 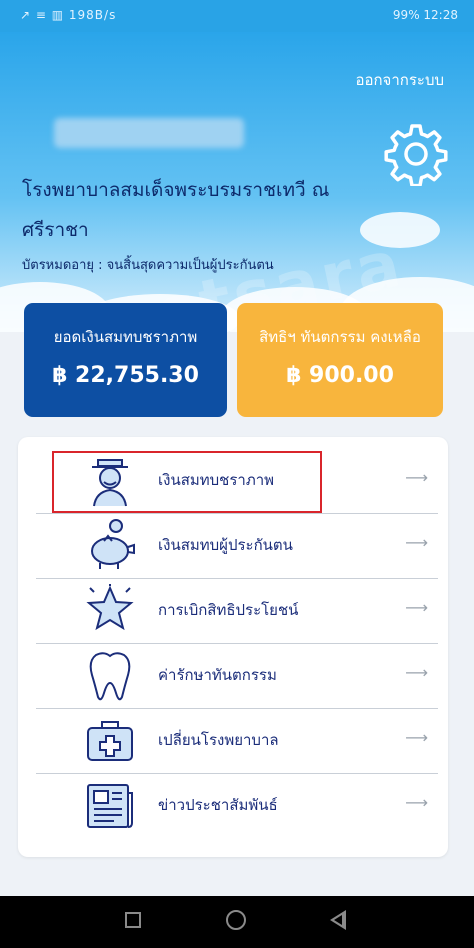 I want to click on old-age-contribution-card: ยอดเงินสมทบชราภาพ ฿ 22,755.30, so click(x=125, y=360).